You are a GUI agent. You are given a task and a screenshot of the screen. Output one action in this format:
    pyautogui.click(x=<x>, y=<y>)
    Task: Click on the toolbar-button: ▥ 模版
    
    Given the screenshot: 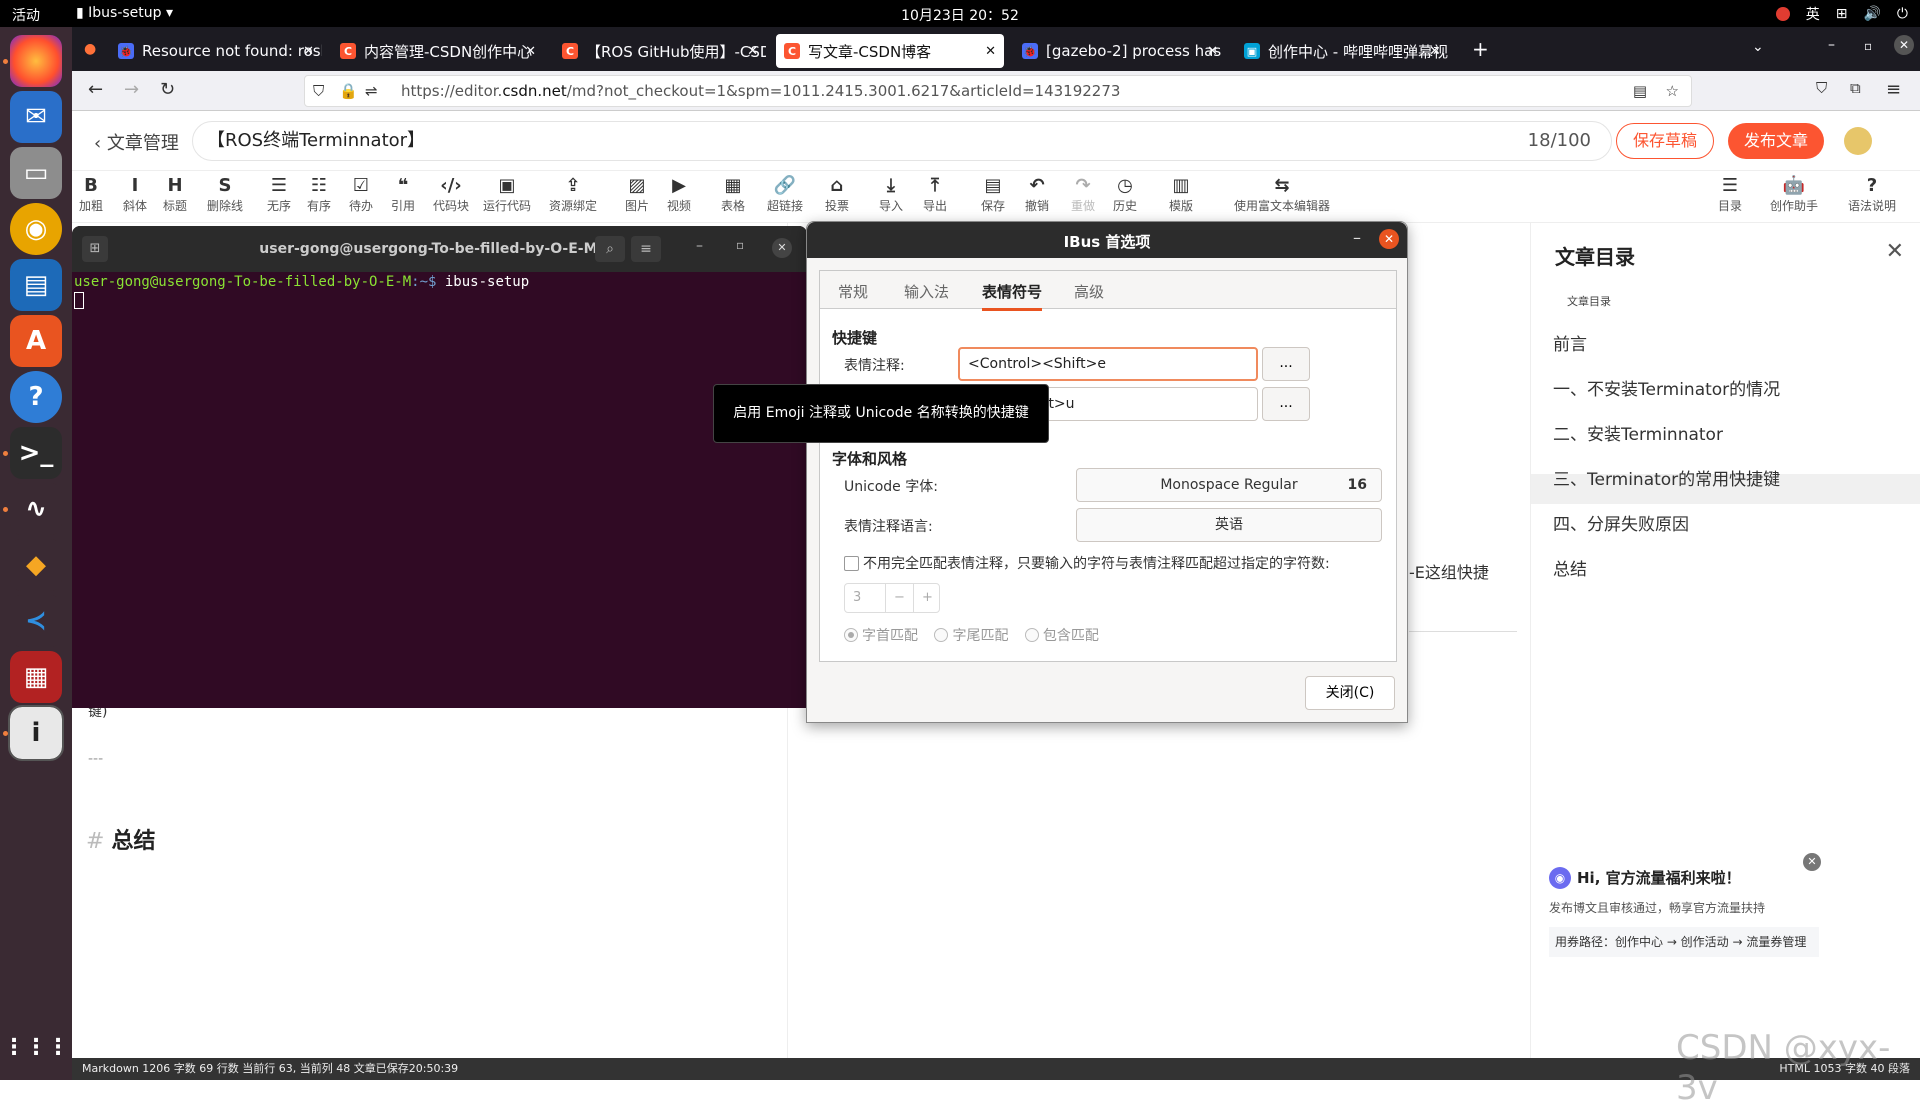 What is the action you would take?
    pyautogui.click(x=1181, y=194)
    